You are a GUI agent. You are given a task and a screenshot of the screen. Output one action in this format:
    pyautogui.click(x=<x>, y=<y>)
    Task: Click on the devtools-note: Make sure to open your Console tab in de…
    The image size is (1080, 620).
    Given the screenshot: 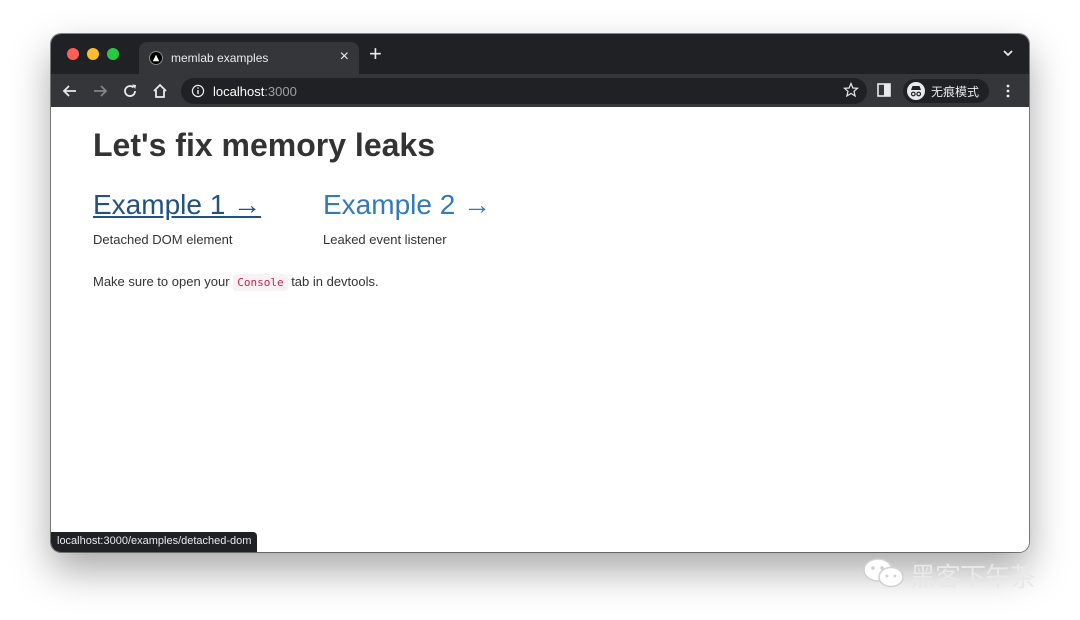 What is the action you would take?
    pyautogui.click(x=236, y=282)
    